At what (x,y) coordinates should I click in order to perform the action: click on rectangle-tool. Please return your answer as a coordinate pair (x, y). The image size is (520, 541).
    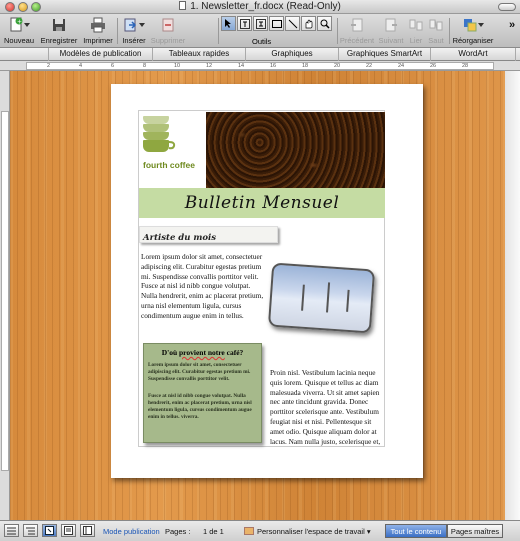
    Looking at the image, I should click on (276, 23).